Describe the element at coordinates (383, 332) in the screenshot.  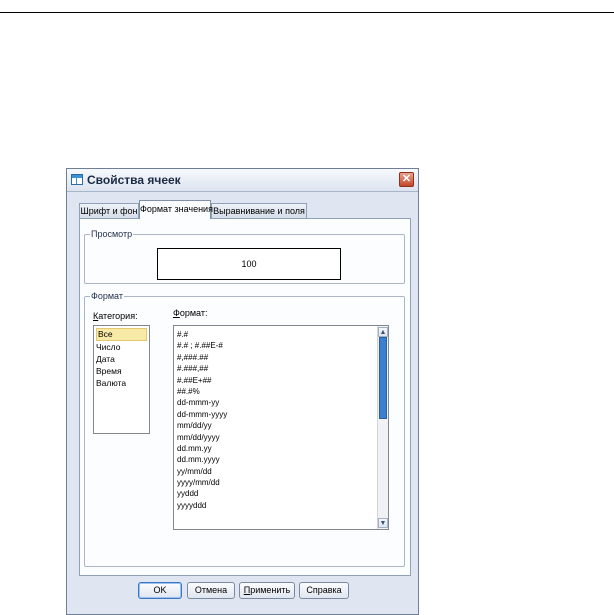
I see `scroll-up-arrow-icon: ▲` at that location.